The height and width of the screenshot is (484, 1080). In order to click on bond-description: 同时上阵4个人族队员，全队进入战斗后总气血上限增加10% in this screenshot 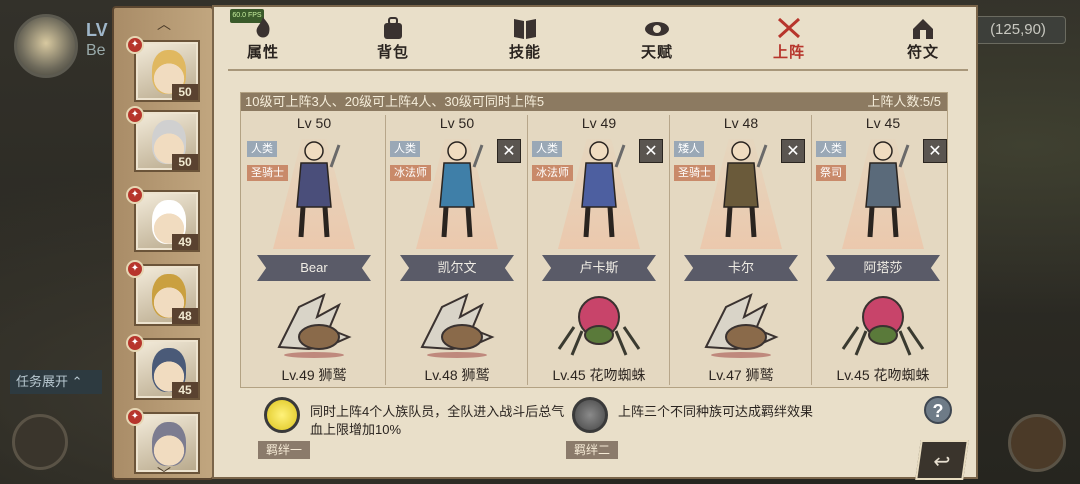, I will do `click(437, 420)`.